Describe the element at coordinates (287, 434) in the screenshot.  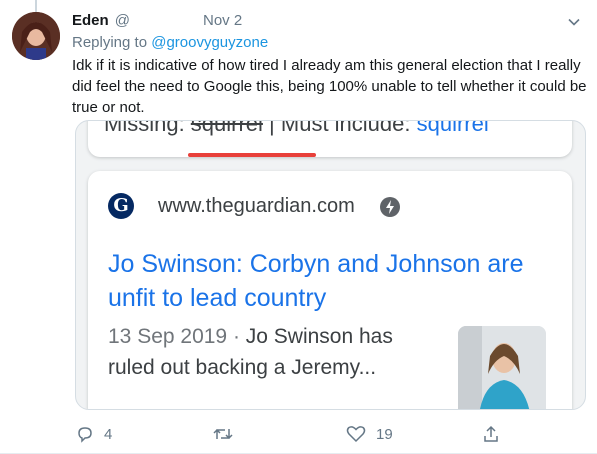
I see `tweet-actions: 4 19` at that location.